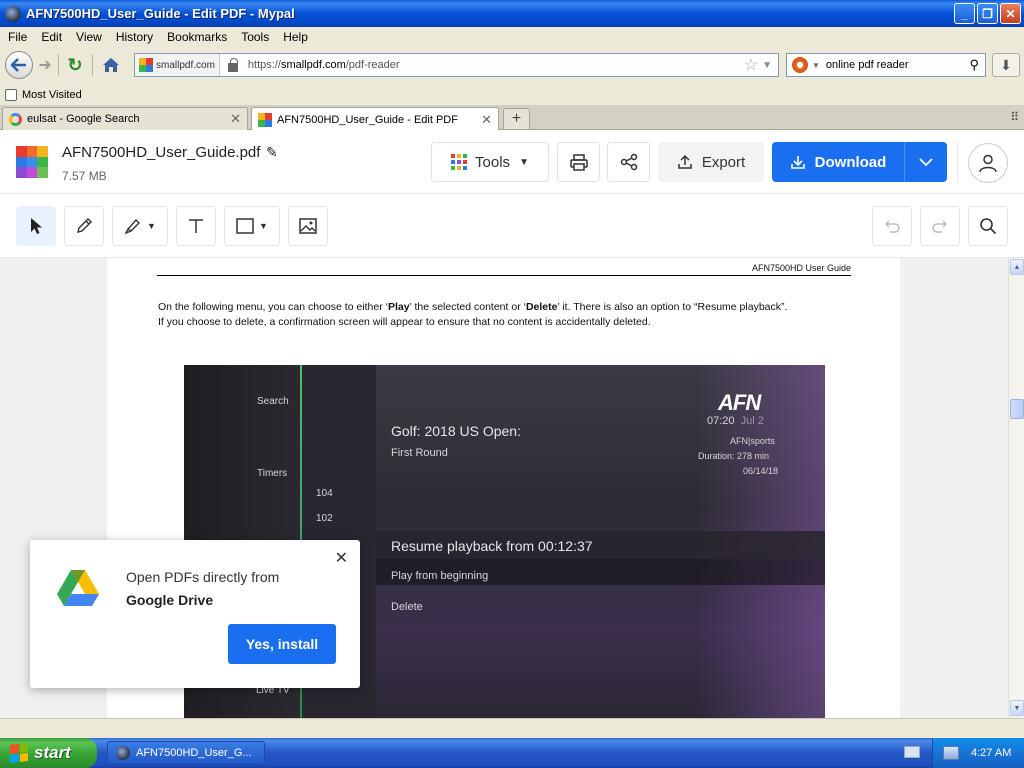 The height and width of the screenshot is (768, 1024). Describe the element at coordinates (419, 453) in the screenshot. I see `tv-program-subtitle: First Round` at that location.